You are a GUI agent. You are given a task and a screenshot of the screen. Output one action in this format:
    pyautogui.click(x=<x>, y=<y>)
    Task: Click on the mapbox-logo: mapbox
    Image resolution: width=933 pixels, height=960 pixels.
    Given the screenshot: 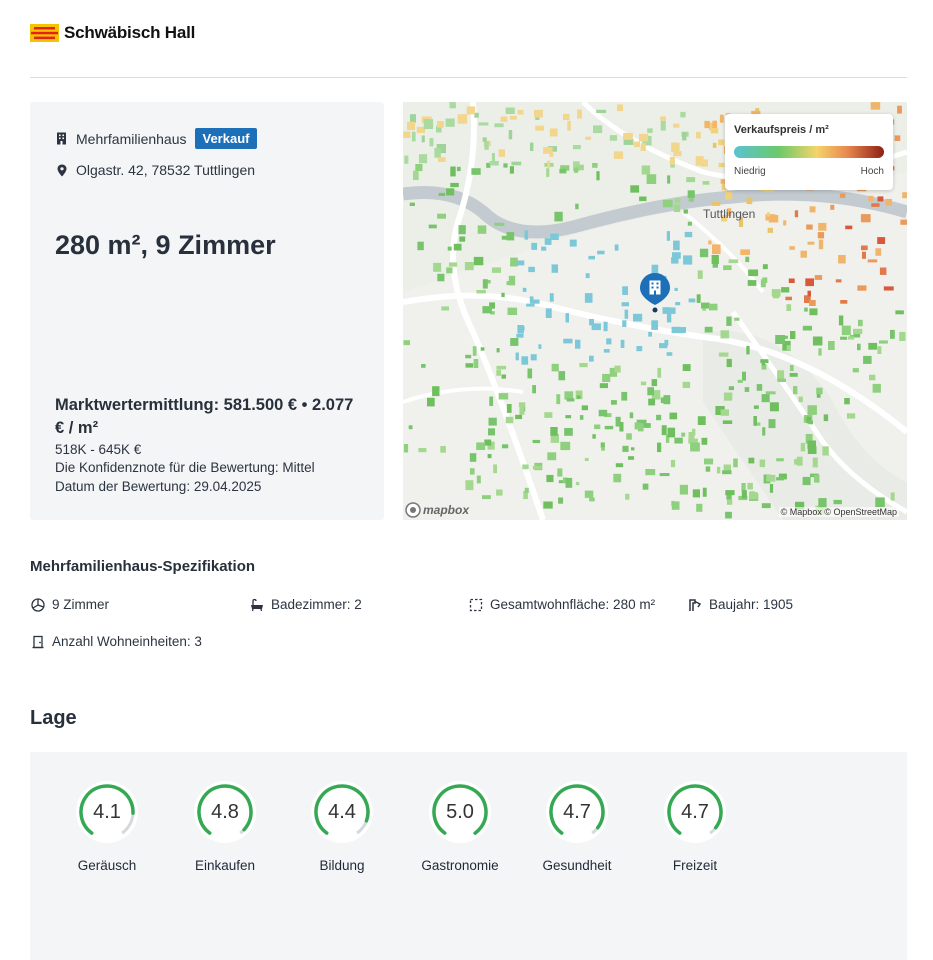 What is the action you would take?
    pyautogui.click(x=437, y=510)
    